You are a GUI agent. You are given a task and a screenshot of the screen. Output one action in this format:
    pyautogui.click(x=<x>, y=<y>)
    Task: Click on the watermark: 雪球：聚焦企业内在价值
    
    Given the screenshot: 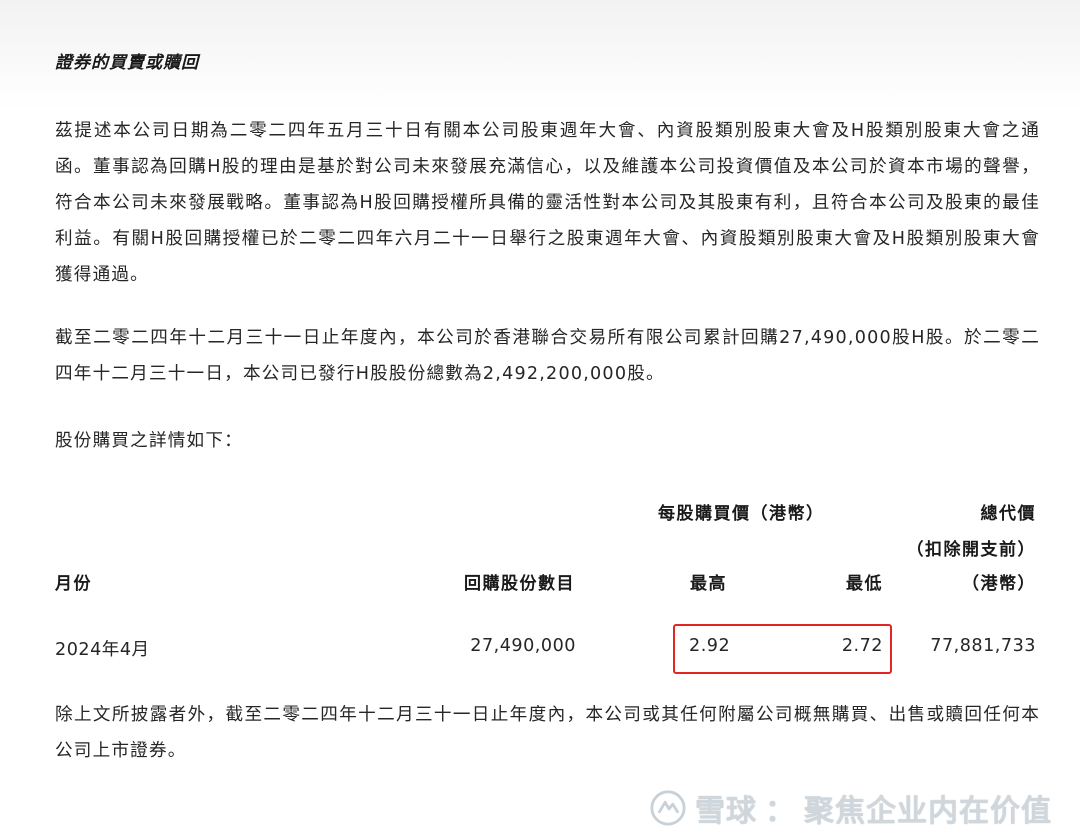 What is the action you would take?
    pyautogui.click(x=850, y=808)
    